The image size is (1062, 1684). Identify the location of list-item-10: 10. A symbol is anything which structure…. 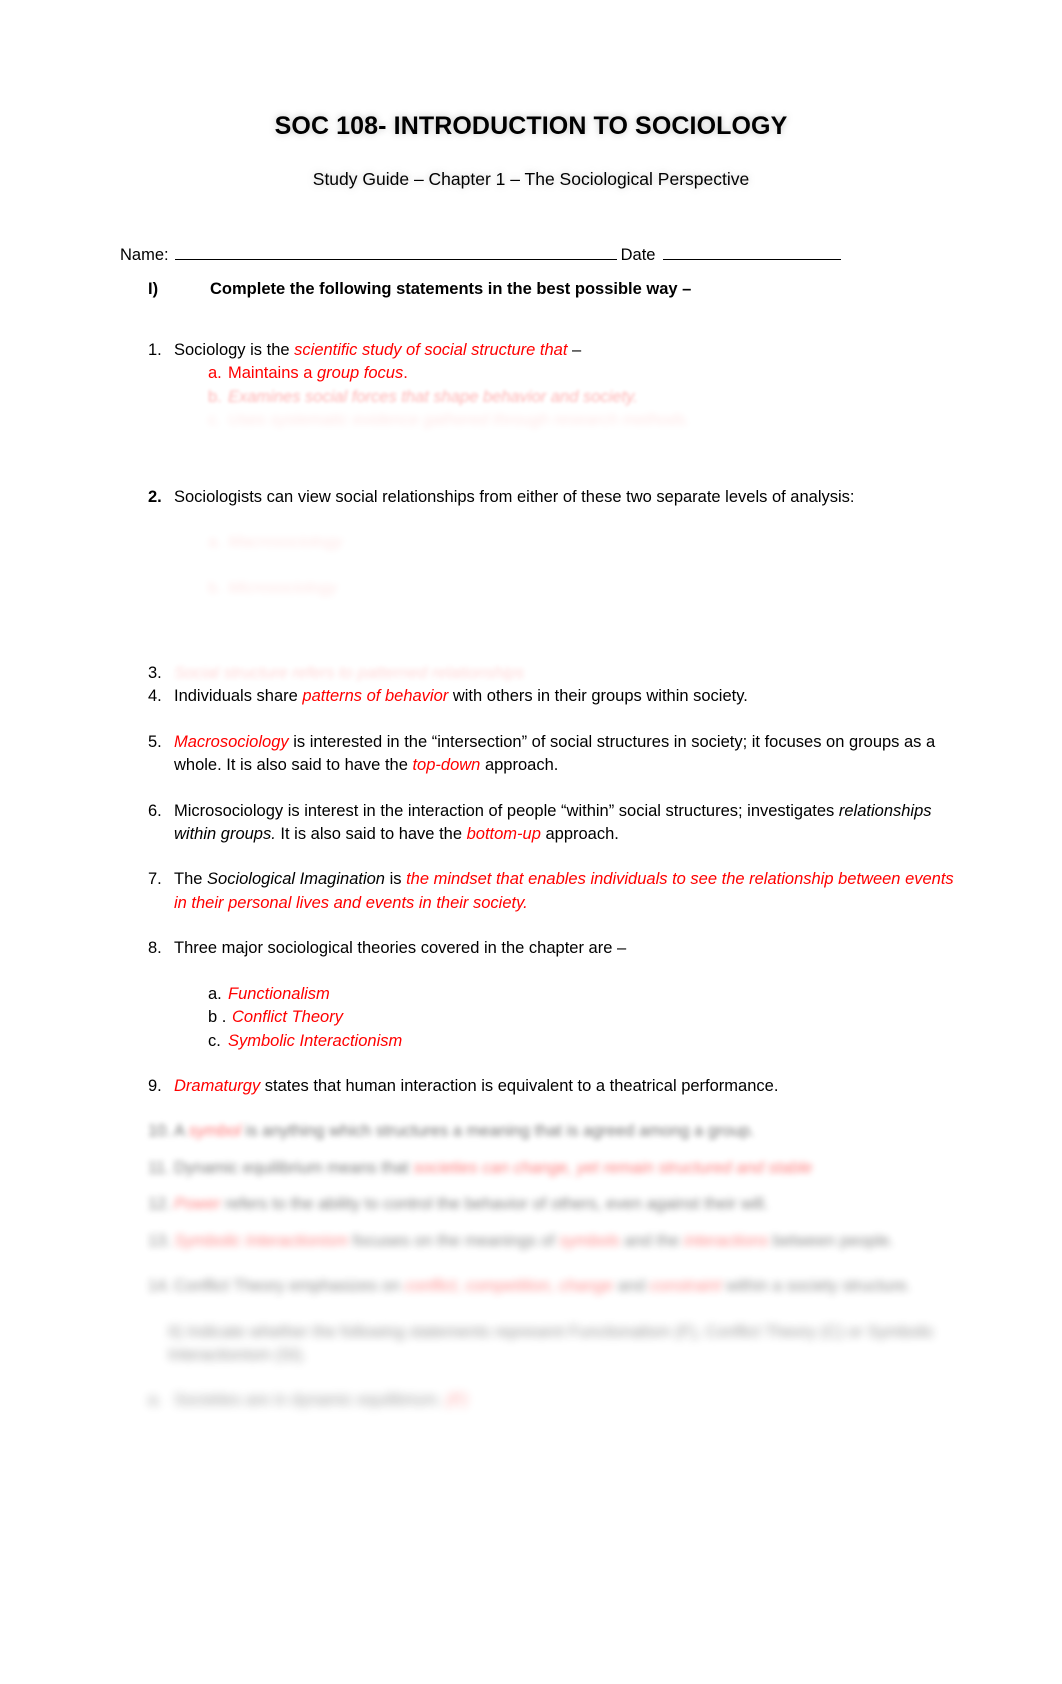
(531, 1131).